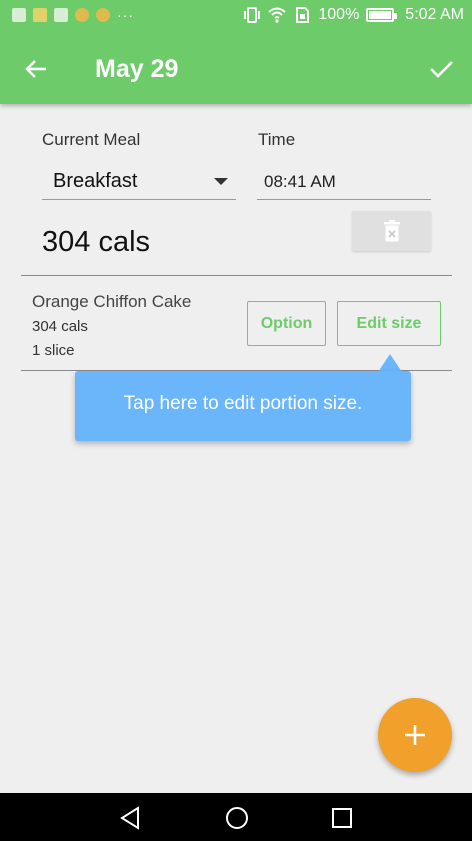 This screenshot has height=841, width=472. I want to click on status-bar: ··· 100% 5:02 AM, so click(236, 16).